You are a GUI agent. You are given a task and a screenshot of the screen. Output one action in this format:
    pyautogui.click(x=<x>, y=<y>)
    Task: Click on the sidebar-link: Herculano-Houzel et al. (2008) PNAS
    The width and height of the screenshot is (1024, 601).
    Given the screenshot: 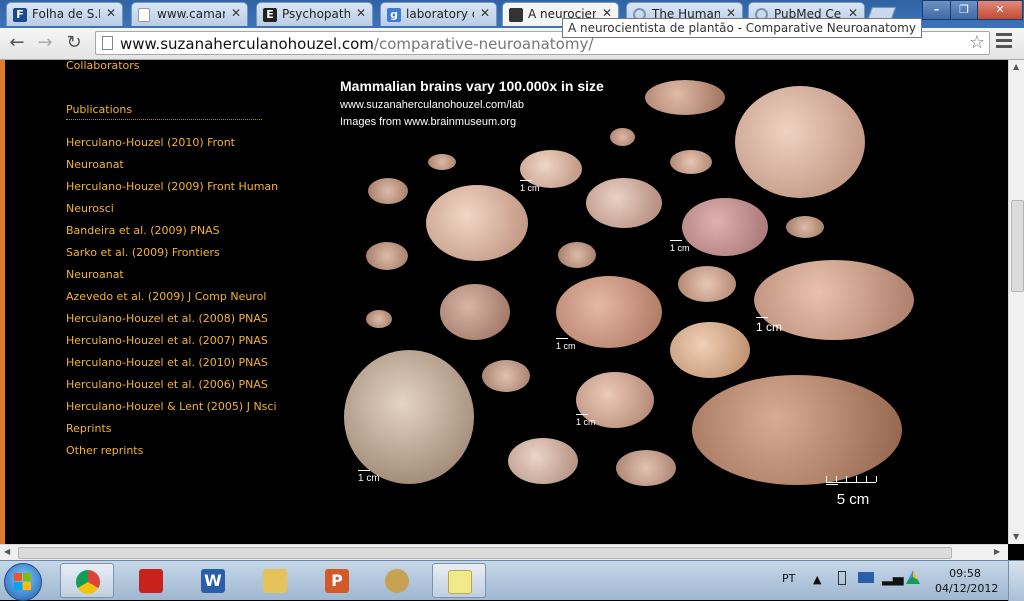 What is the action you would take?
    pyautogui.click(x=167, y=318)
    